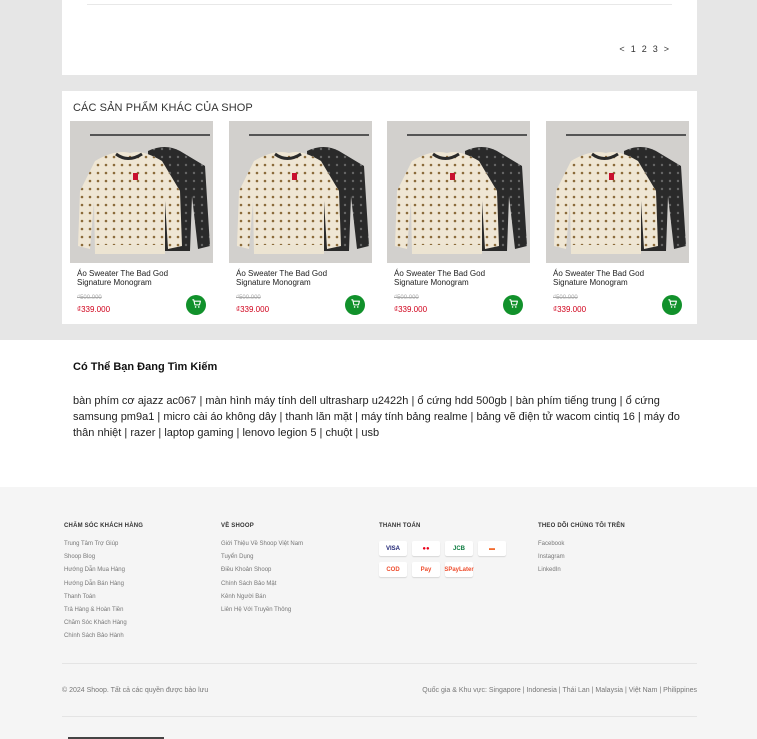  Describe the element at coordinates (219, 417) in the screenshot. I see `search-term-link: micro cài áo không dây` at that location.